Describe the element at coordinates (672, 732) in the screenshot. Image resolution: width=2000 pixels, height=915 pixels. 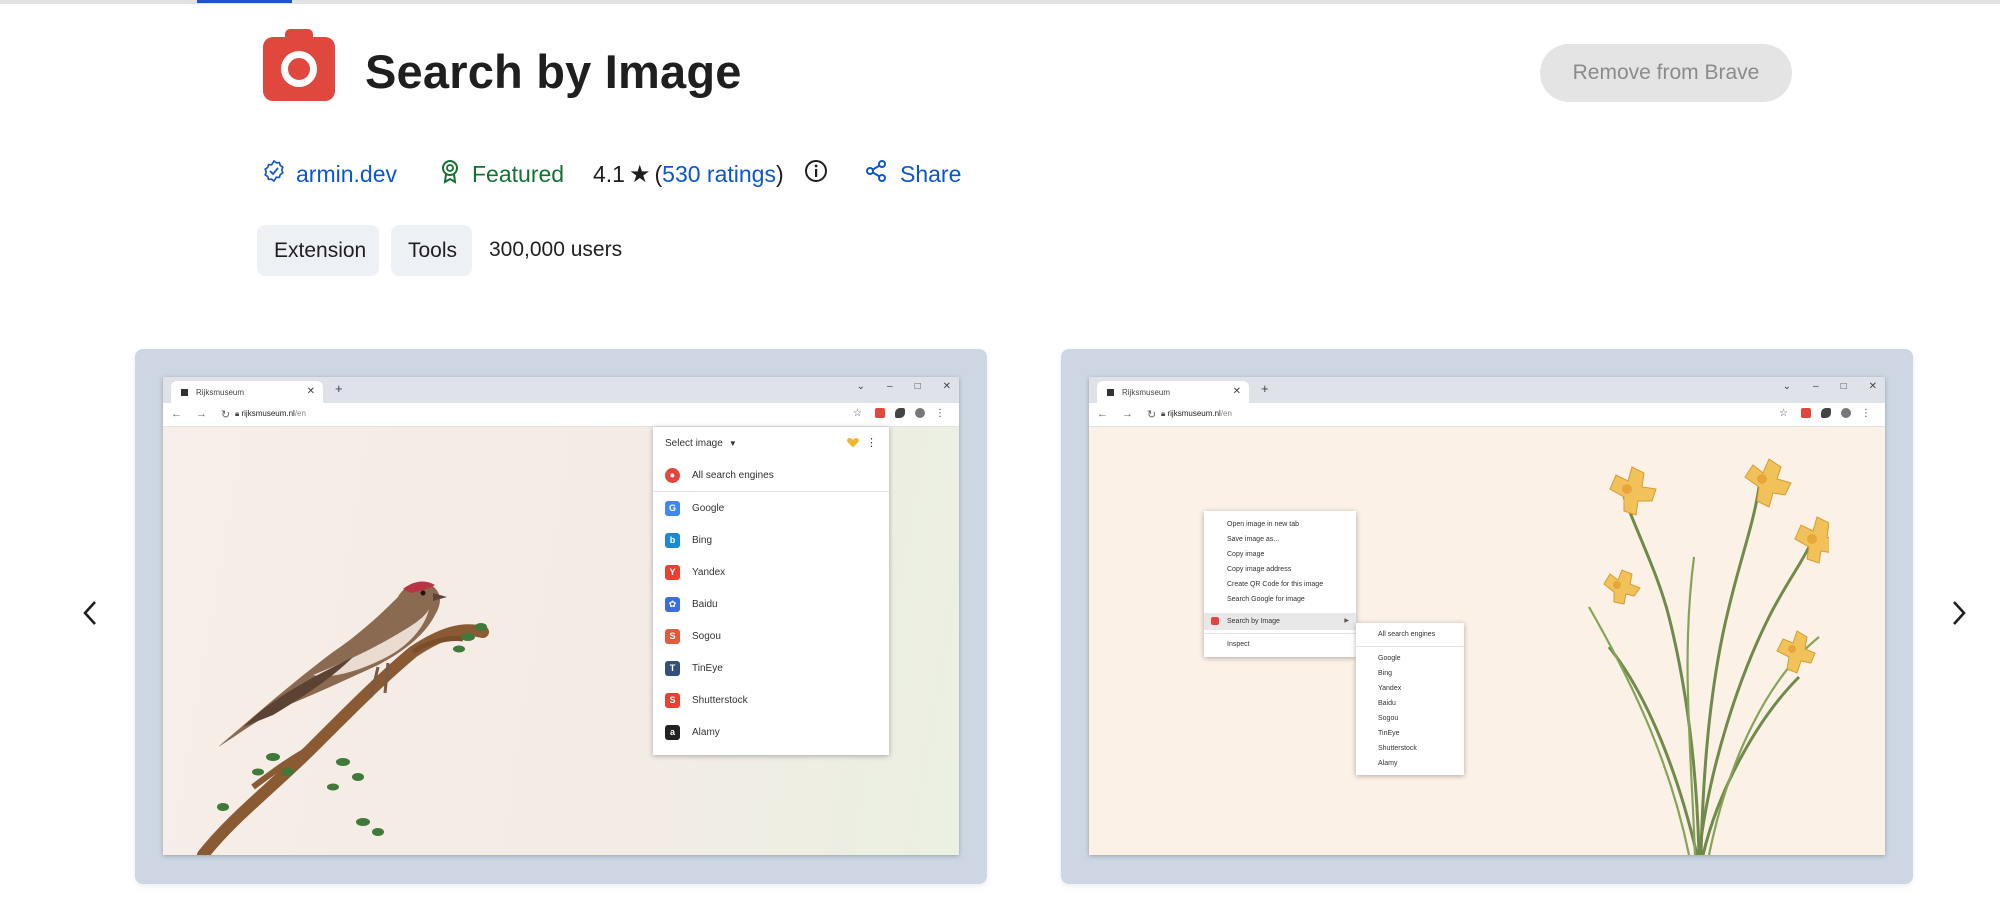
I see `alamy-icon: a` at that location.